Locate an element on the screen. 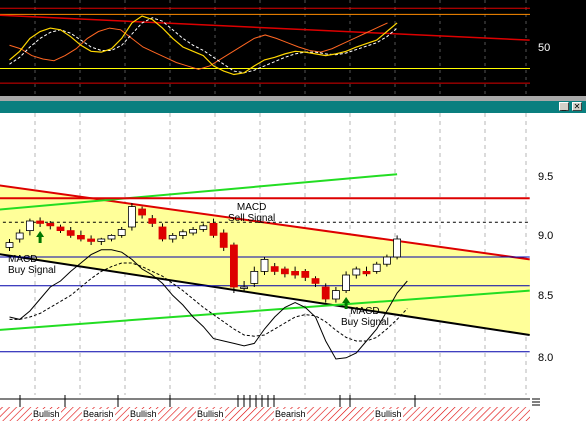 This screenshot has height=421, width=586. macd-sell-signal-label: MACD Sell Signal is located at coordinates (252, 213).